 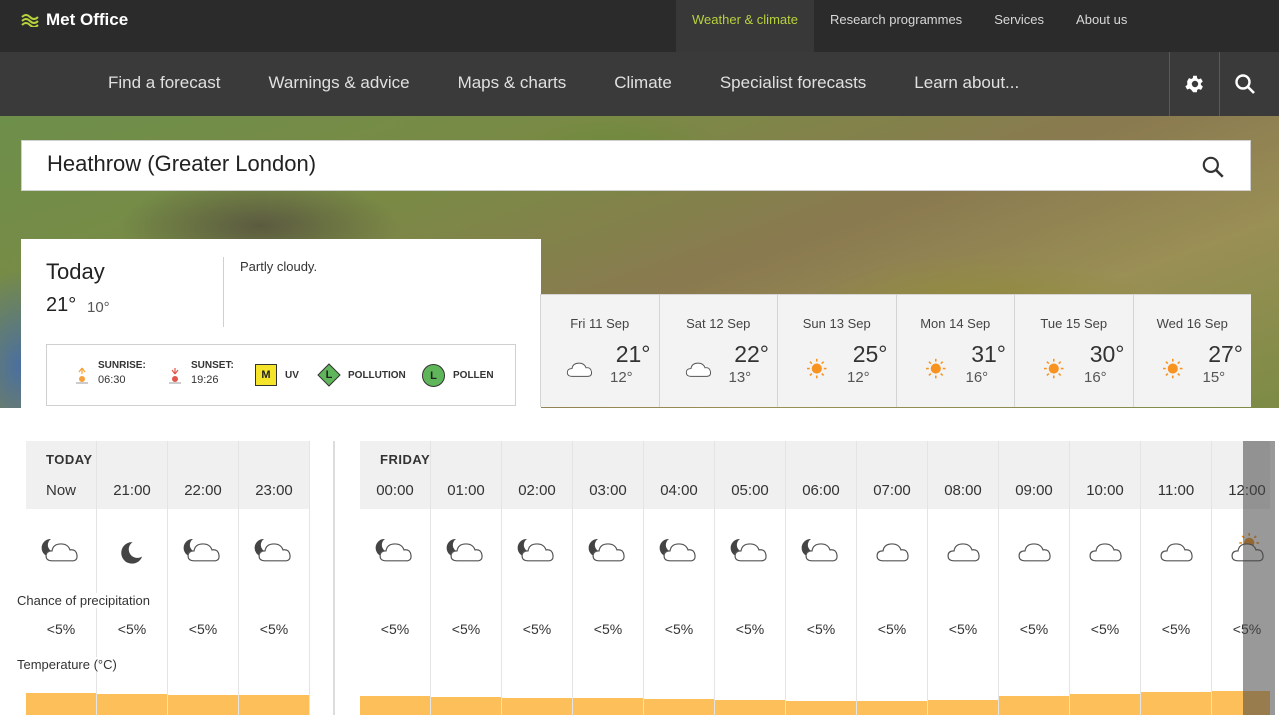 What do you see at coordinates (963, 578) in the screenshot?
I see `hour-column: 08:00 <5%` at bounding box center [963, 578].